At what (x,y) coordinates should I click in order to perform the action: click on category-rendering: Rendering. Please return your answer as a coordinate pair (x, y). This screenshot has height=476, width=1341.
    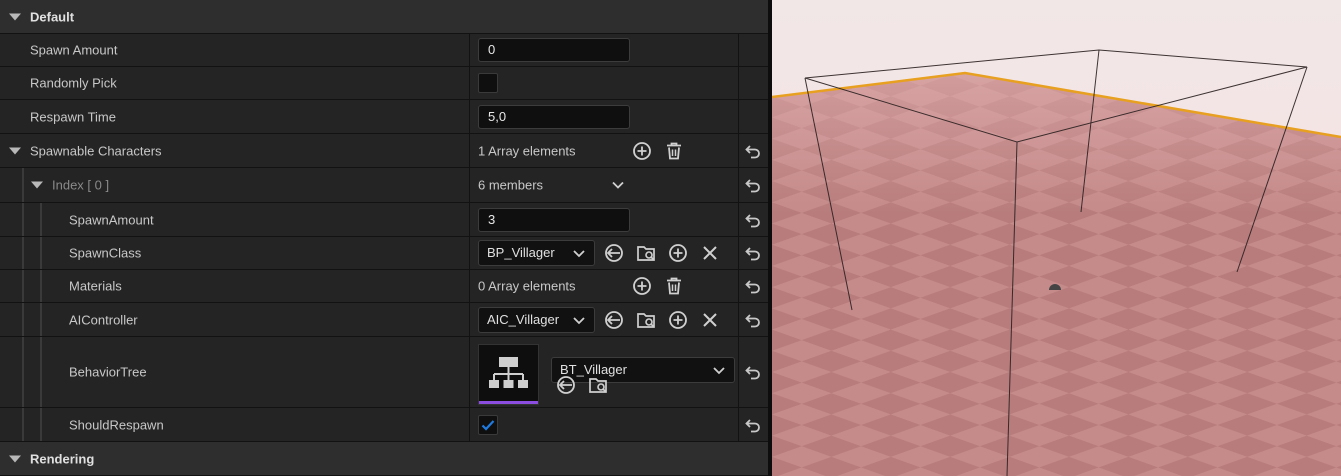
    Looking at the image, I should click on (384, 459).